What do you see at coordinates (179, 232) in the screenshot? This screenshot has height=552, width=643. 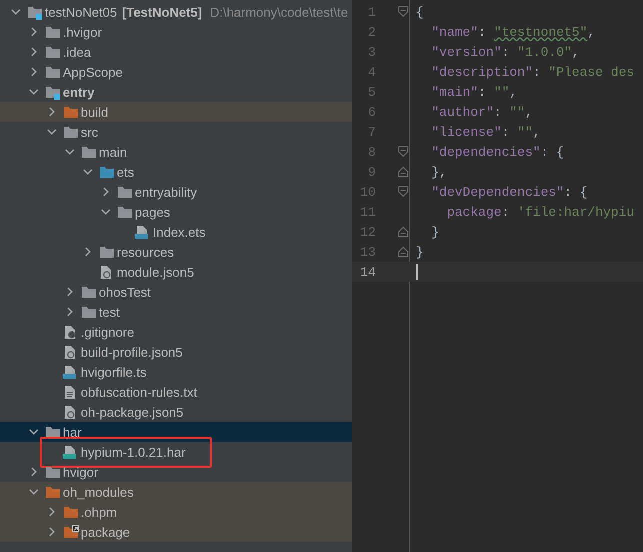 I see `item-label: Index.ets` at bounding box center [179, 232].